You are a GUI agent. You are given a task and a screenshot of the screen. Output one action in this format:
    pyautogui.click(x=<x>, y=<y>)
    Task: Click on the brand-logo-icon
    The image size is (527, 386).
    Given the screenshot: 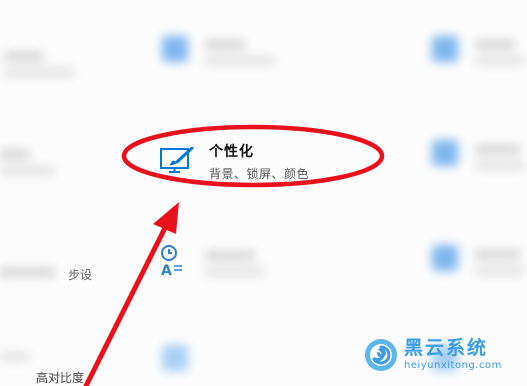 What is the action you would take?
    pyautogui.click(x=381, y=355)
    